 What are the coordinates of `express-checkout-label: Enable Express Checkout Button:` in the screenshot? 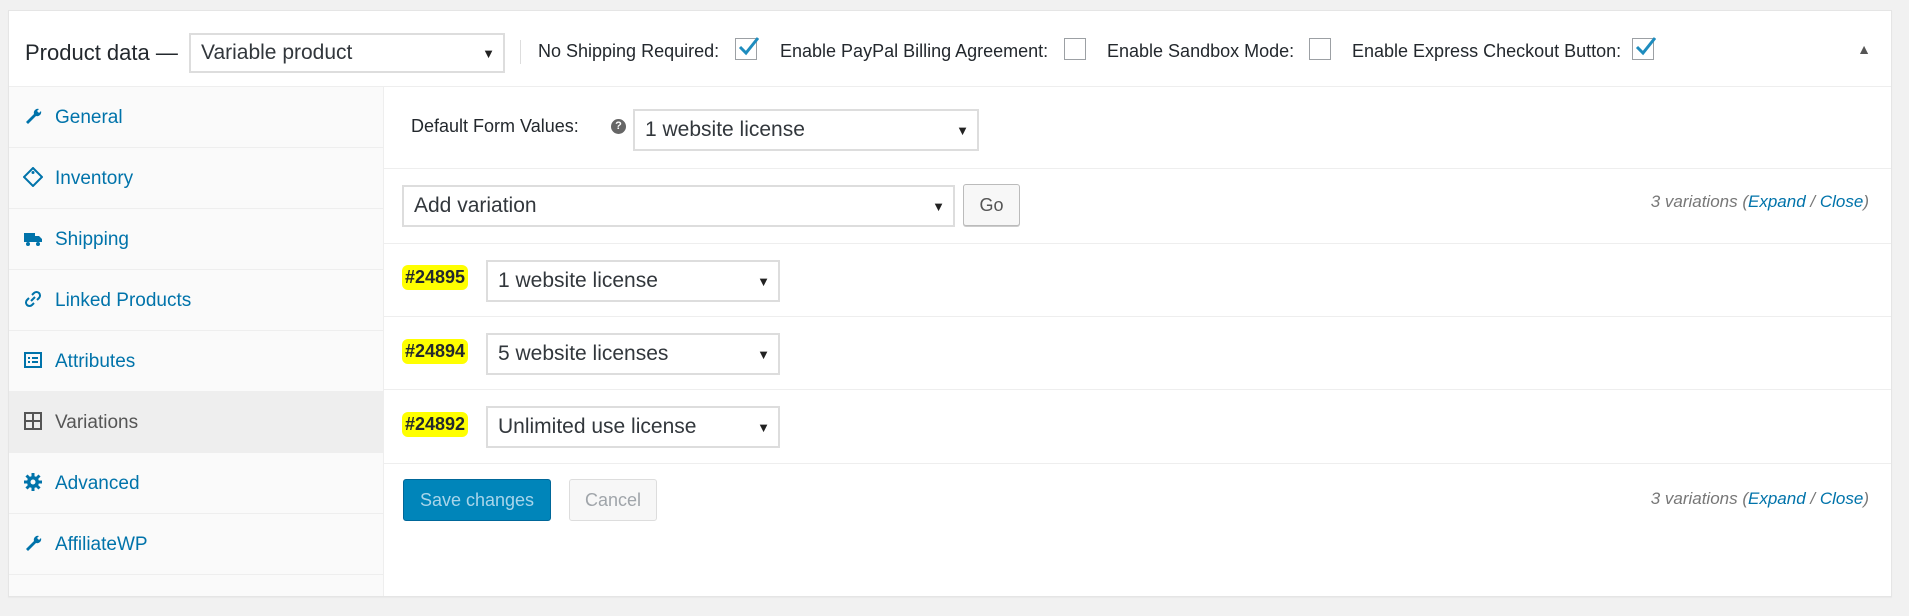 It's located at (1487, 51).